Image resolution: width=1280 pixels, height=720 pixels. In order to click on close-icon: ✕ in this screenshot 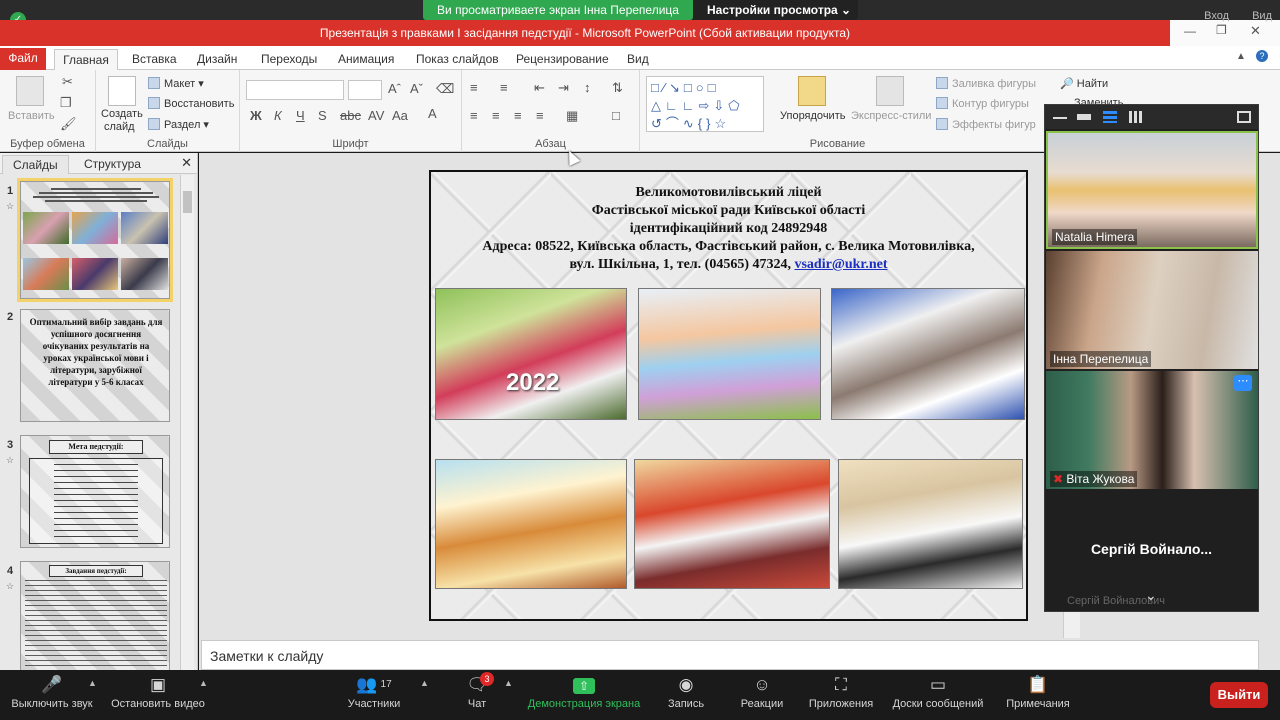, I will do `click(1255, 31)`.